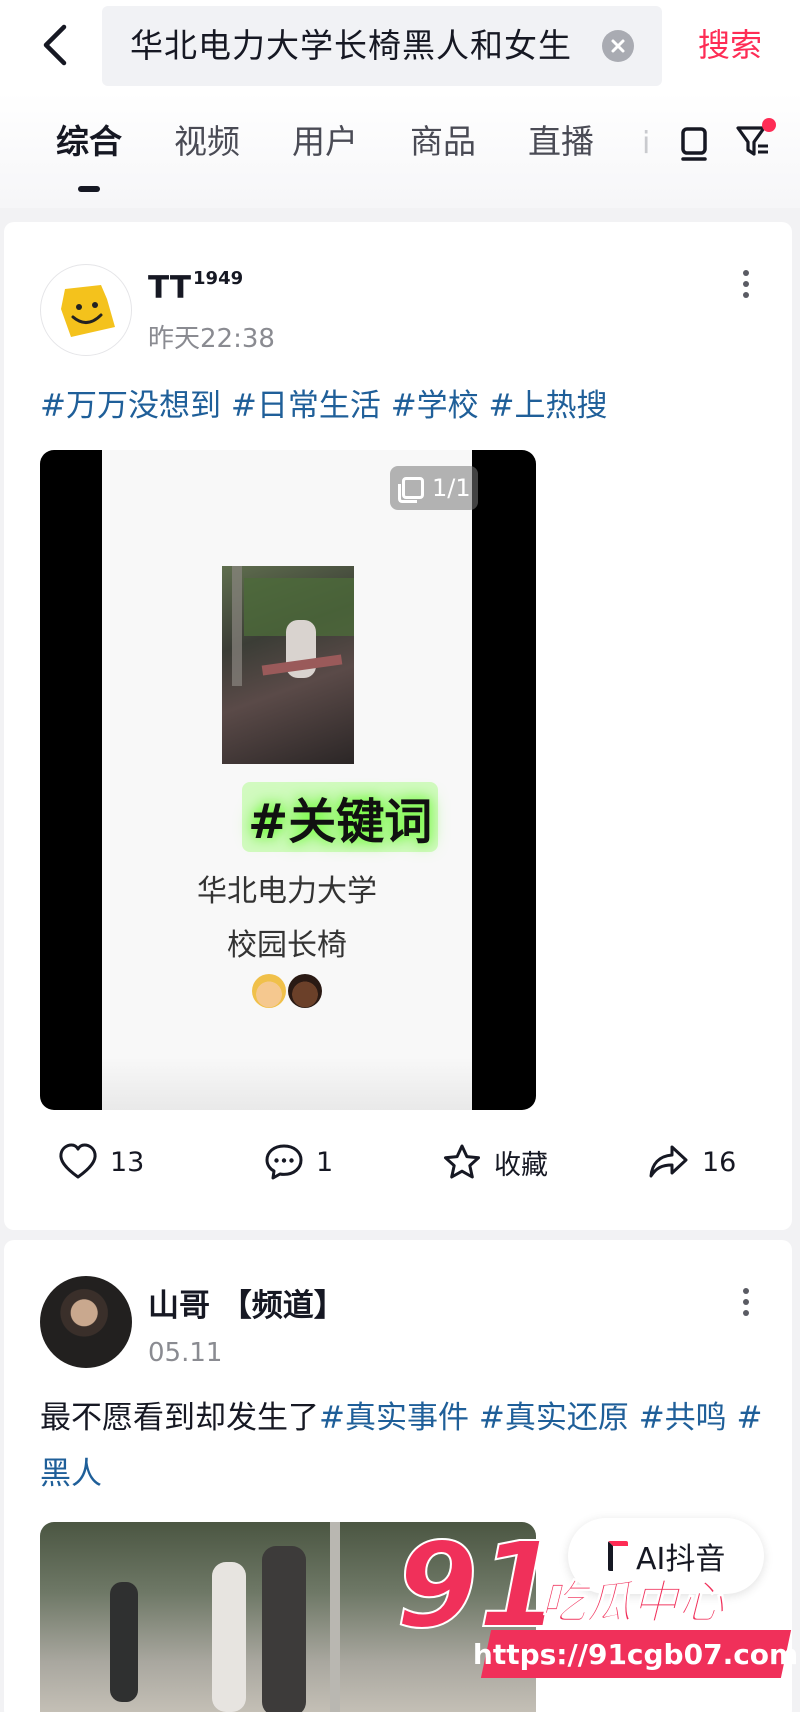 This screenshot has height=1712, width=800. I want to click on tab-products: 商品, so click(443, 142).